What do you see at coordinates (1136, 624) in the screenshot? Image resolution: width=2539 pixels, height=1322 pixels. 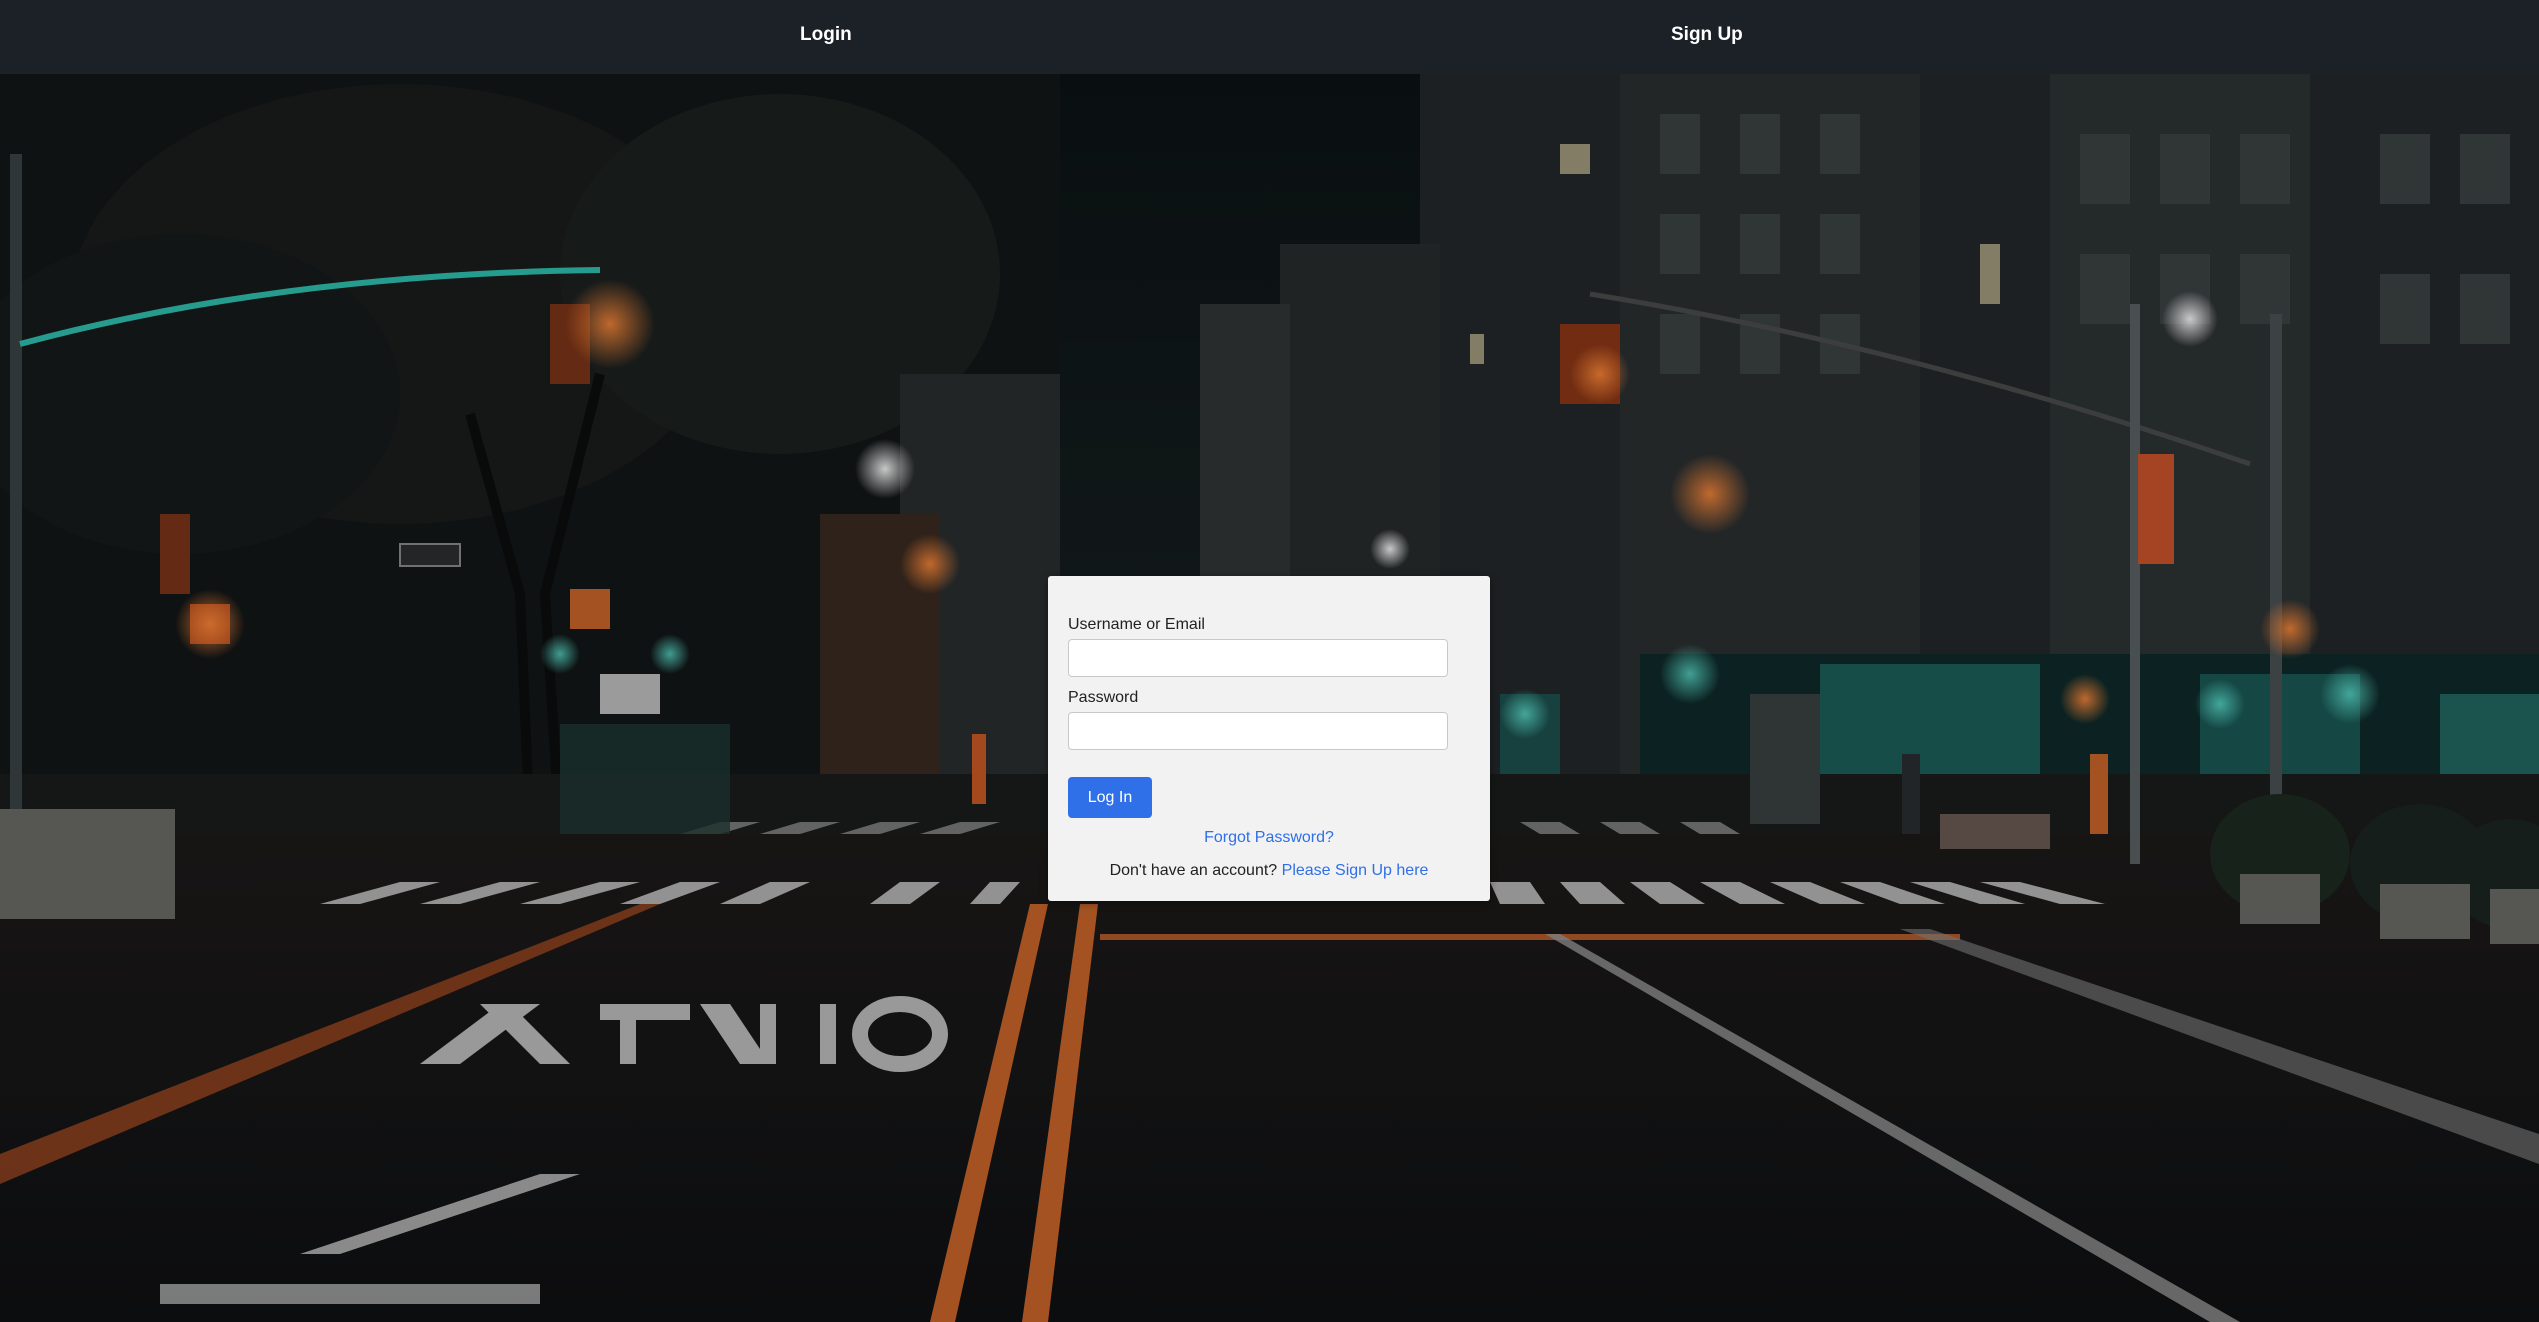 I see `username-label: Username or Email` at bounding box center [1136, 624].